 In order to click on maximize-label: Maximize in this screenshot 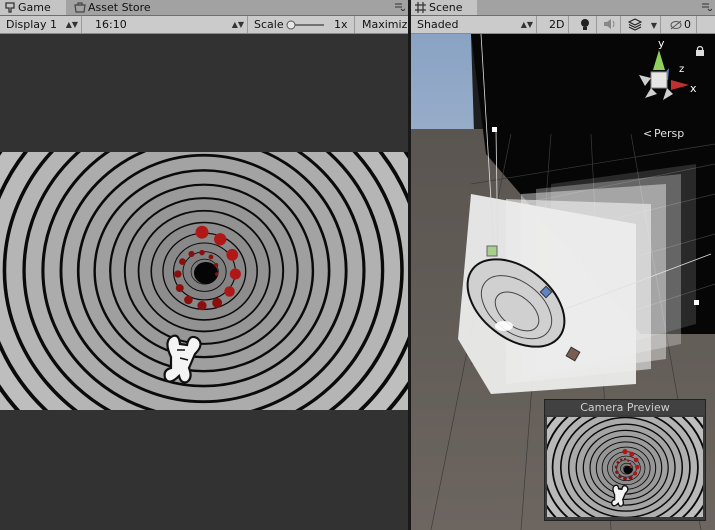, I will do `click(385, 24)`.